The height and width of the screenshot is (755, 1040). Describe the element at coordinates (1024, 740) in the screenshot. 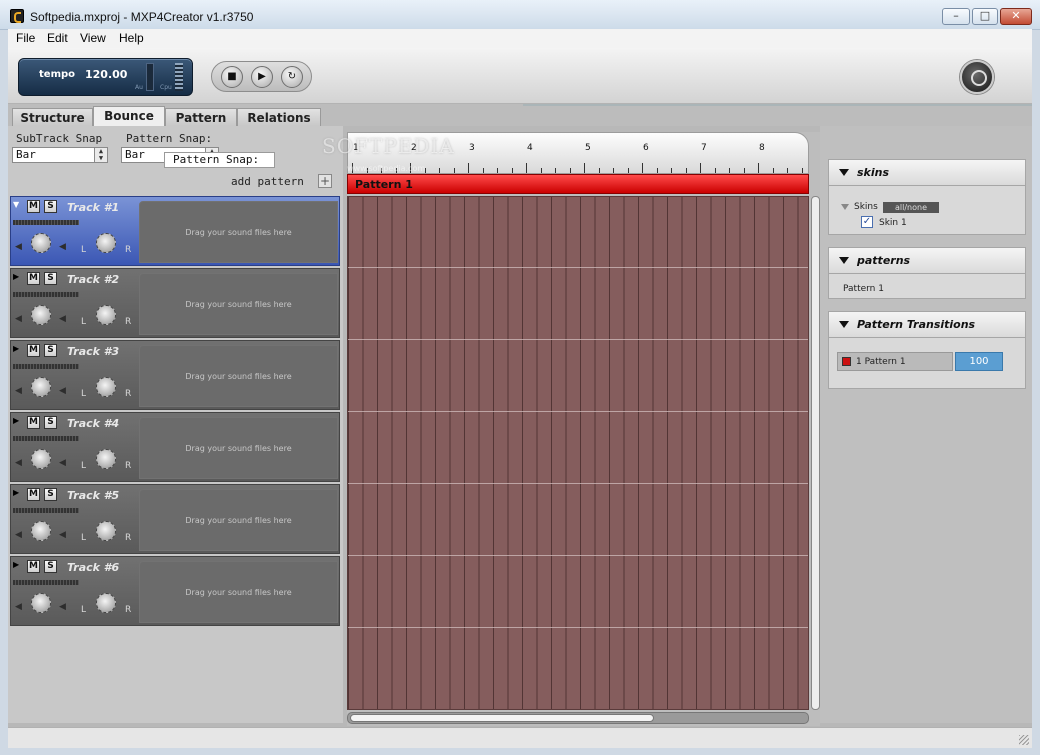

I see `resize-grip-icon` at that location.